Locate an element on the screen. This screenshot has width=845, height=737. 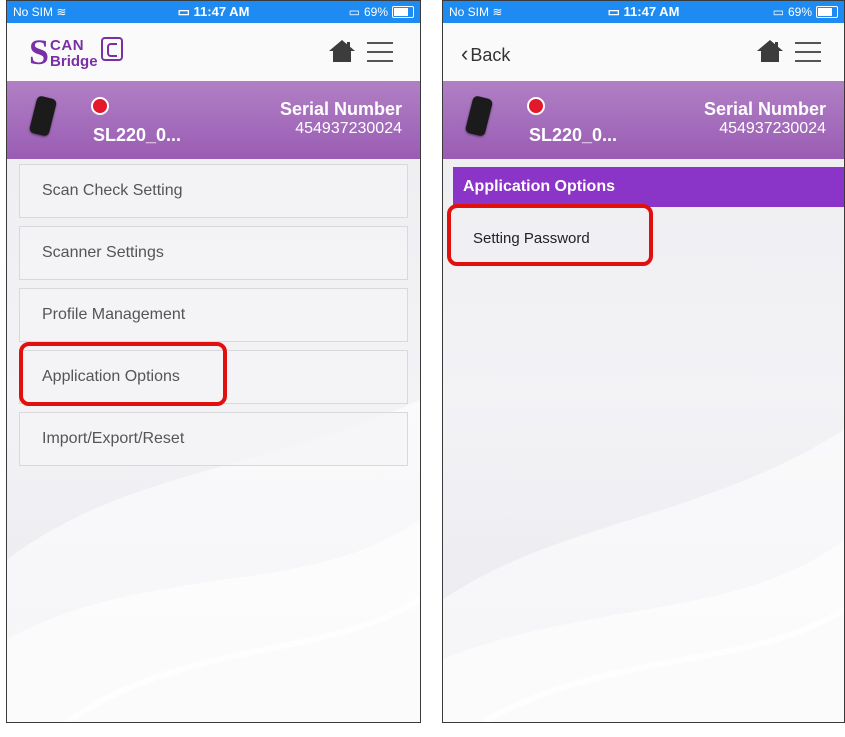
logo-scanner-icon is located at coordinates (112, 49).